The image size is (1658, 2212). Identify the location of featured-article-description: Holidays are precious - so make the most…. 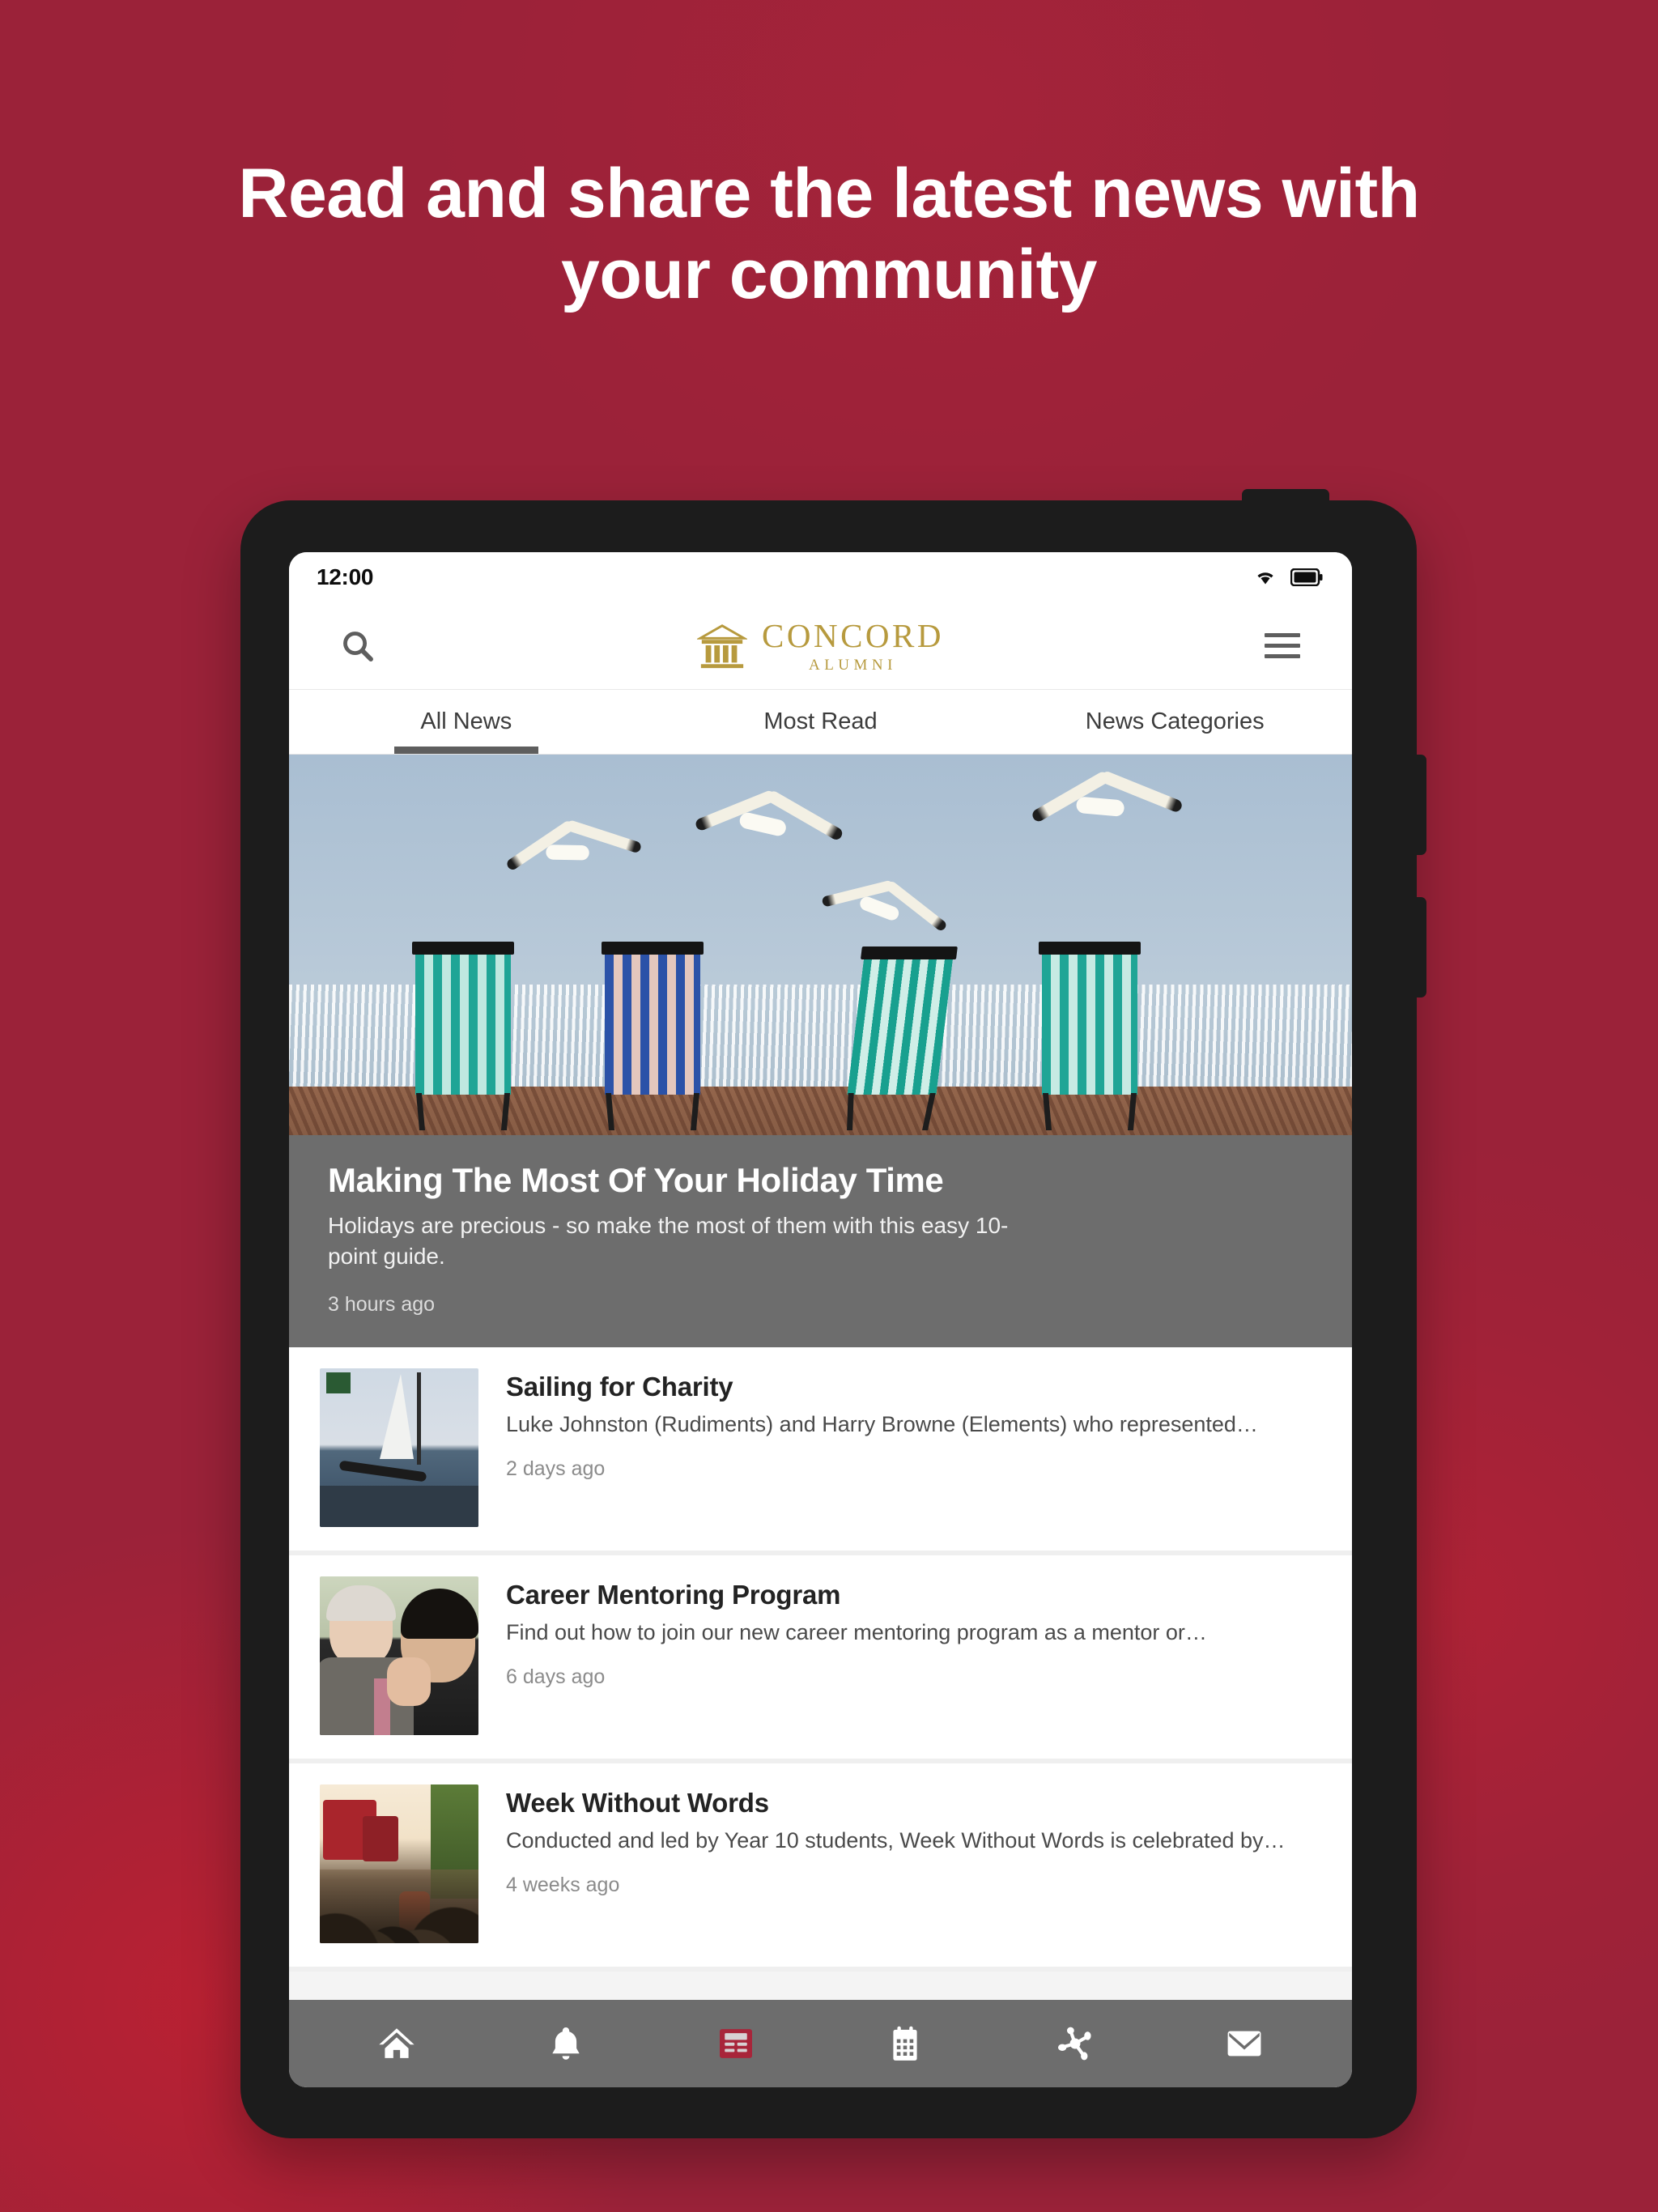
(668, 1241).